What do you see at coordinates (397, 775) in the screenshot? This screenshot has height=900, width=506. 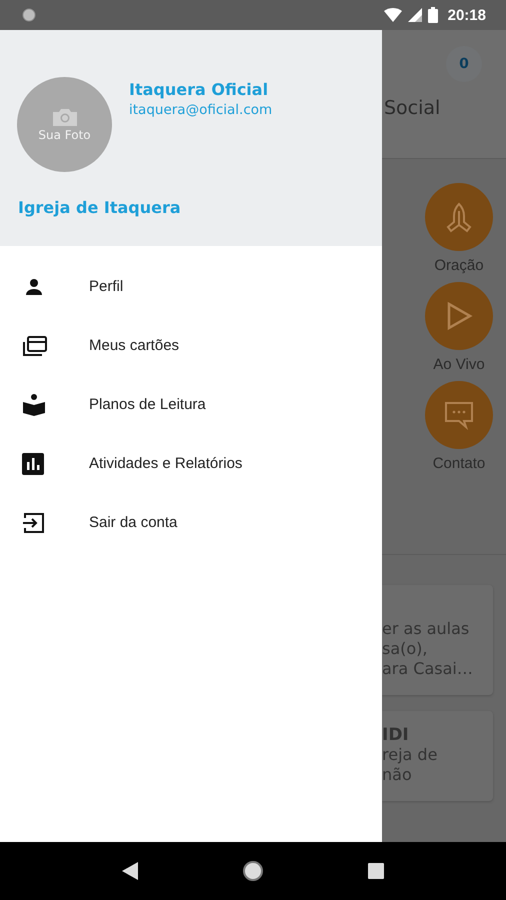 I see `card-text: não` at bounding box center [397, 775].